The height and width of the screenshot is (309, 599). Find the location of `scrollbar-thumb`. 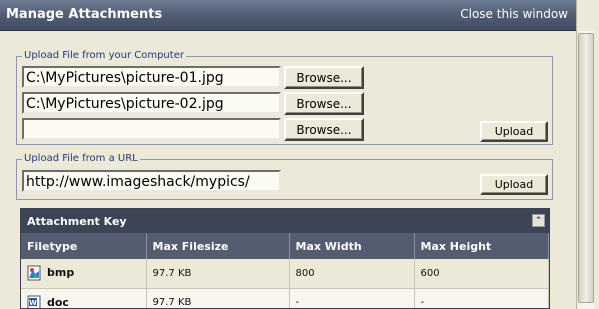

scrollbar-thumb is located at coordinates (586, 168).